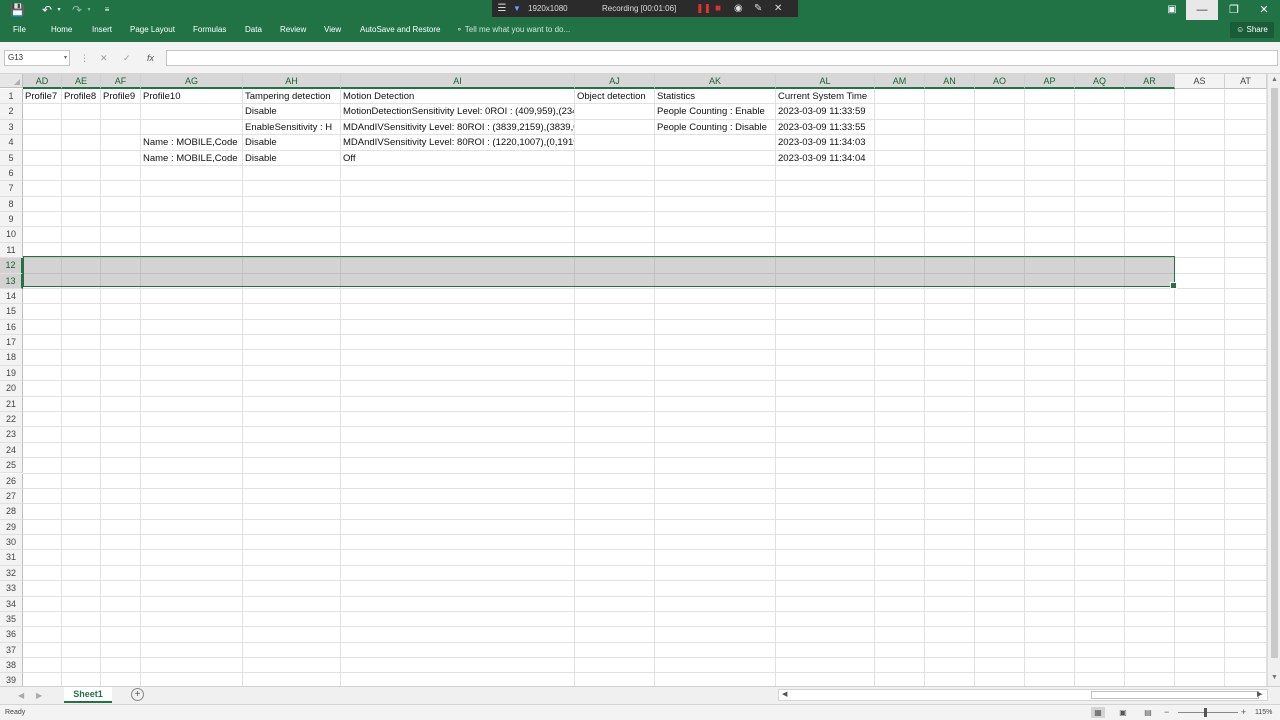  What do you see at coordinates (11, 112) in the screenshot?
I see `row-header-2: 2` at bounding box center [11, 112].